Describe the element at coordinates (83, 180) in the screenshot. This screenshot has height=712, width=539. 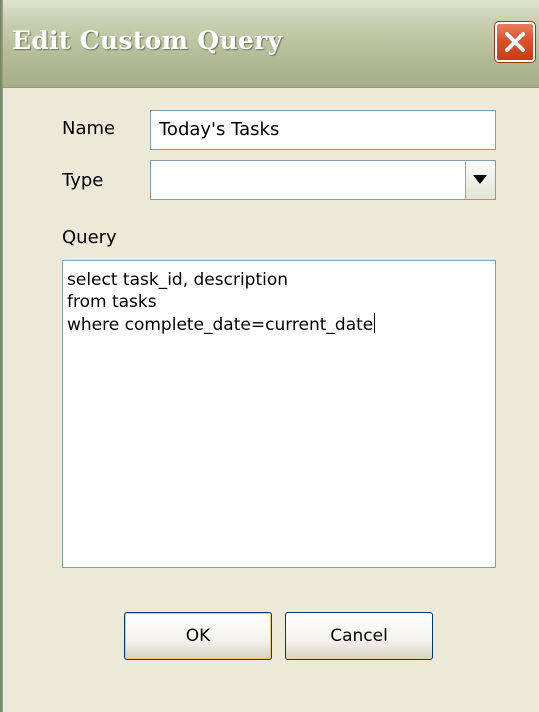
I see `type-label: Type` at that location.